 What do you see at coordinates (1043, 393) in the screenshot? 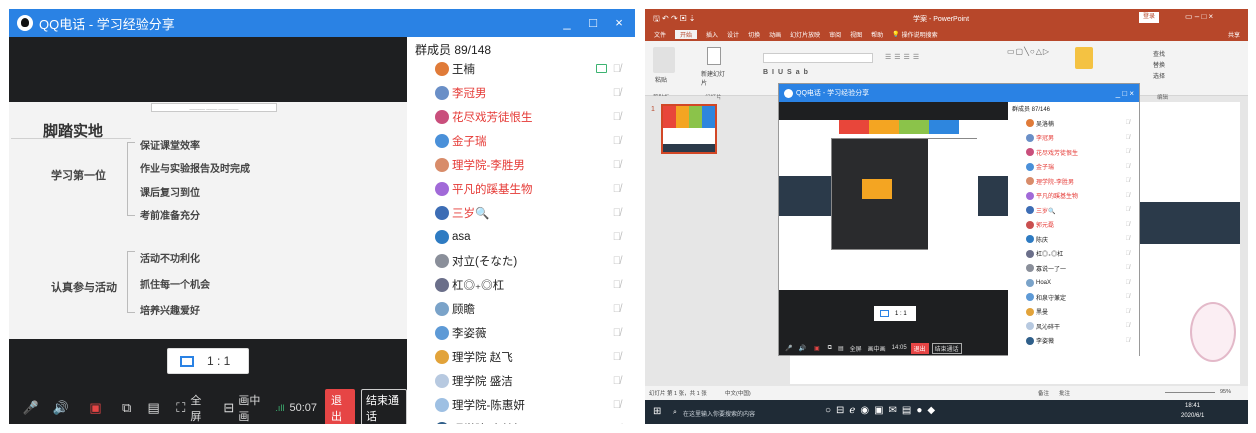
I see `notes-button: 备注` at bounding box center [1043, 393].